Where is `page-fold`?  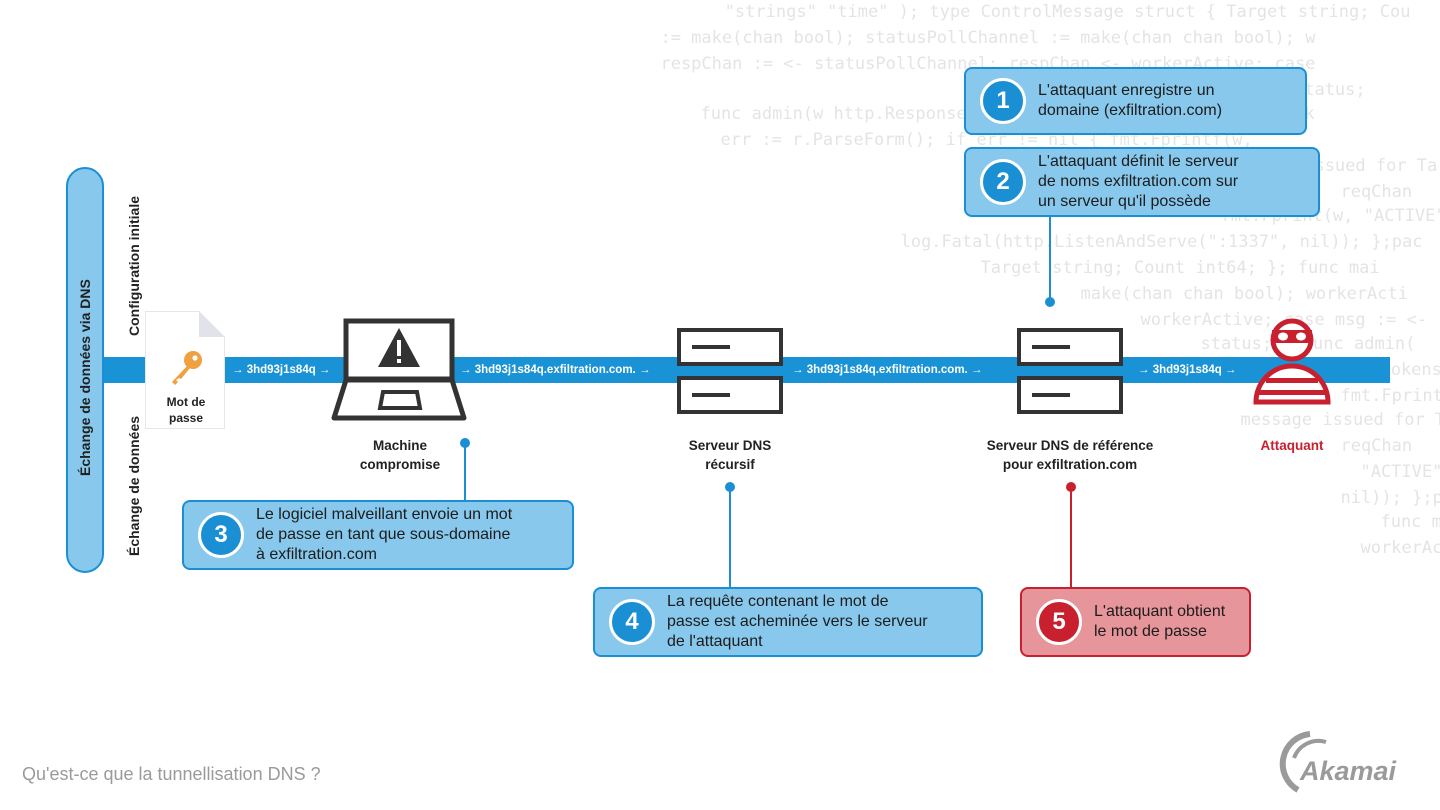
page-fold is located at coordinates (212, 324).